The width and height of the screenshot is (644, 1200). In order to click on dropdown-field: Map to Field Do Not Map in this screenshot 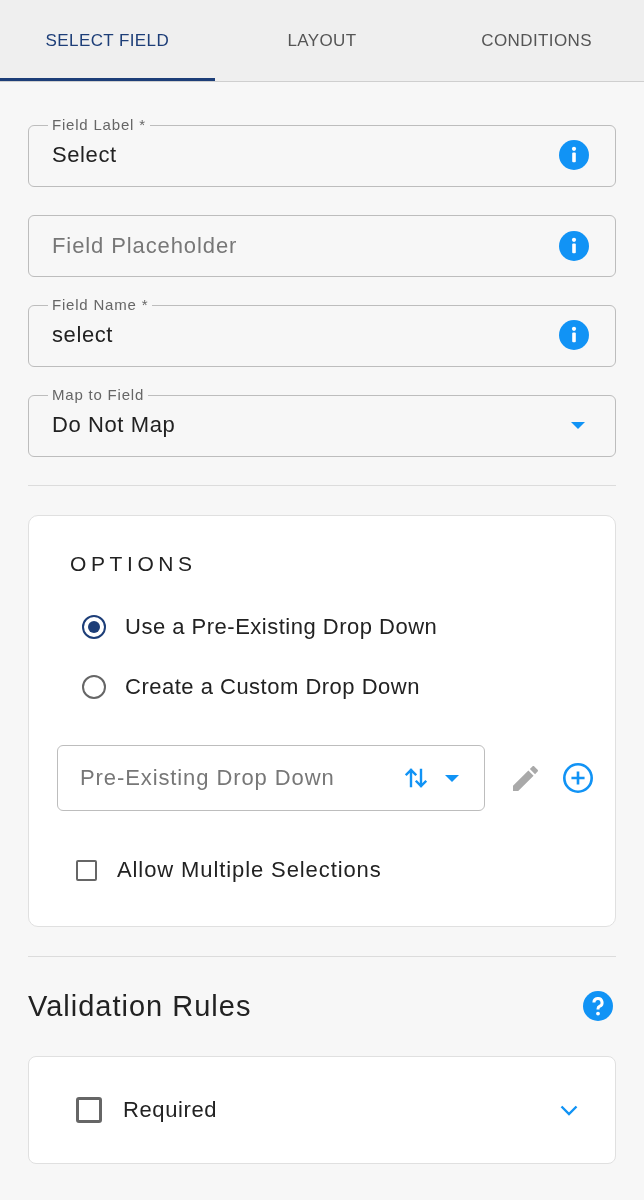, I will do `click(322, 421)`.